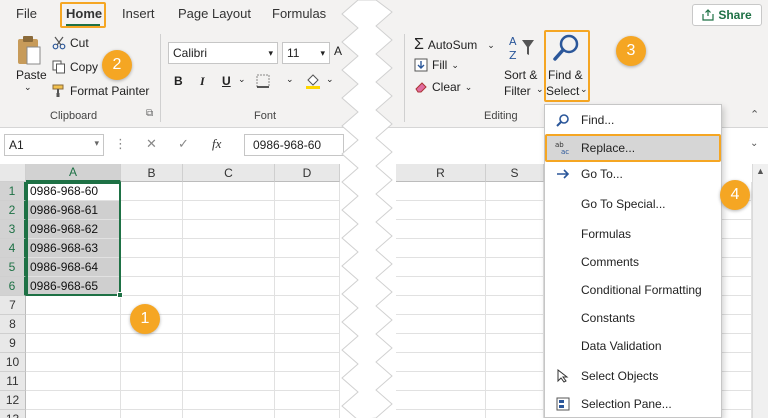 This screenshot has height=418, width=768. I want to click on row-header: 5, so click(13, 267).